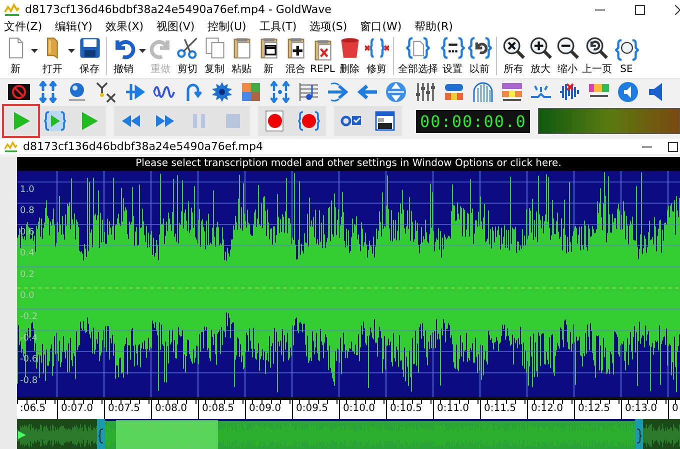 This screenshot has height=449, width=680. I want to click on menu-item: 编辑(Y), so click(73, 26).